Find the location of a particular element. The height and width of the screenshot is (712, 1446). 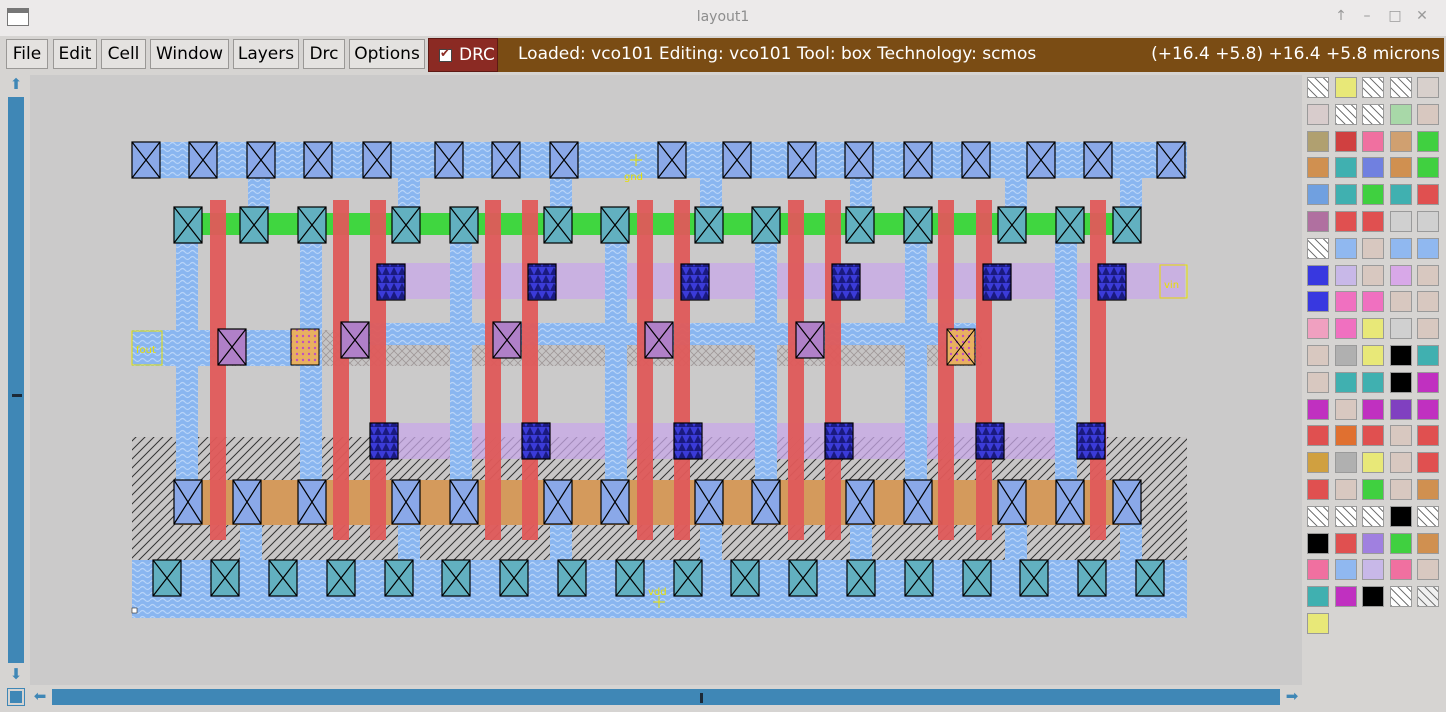

scroll-down-icon: ⬇ is located at coordinates (16, 674).